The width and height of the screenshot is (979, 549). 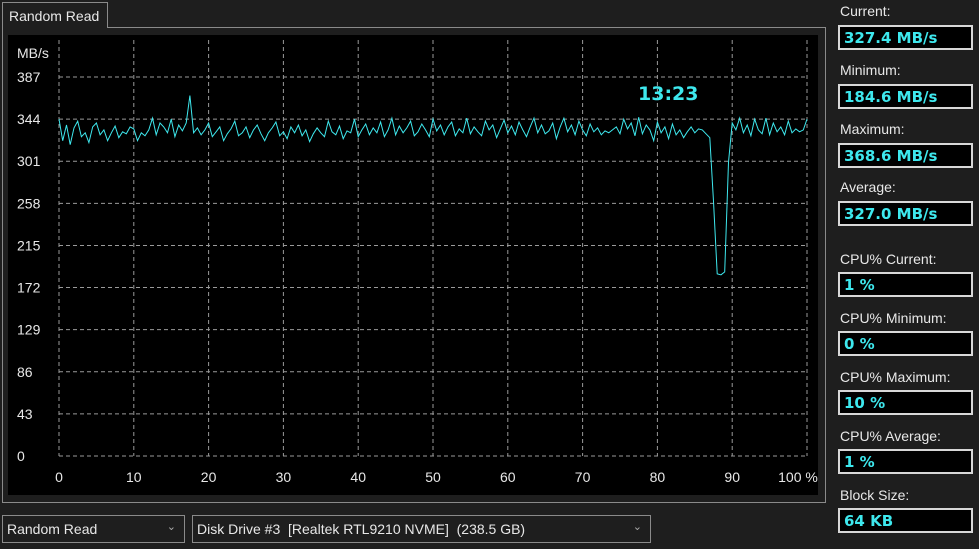 I want to click on stat-label: Current:, so click(x=865, y=11).